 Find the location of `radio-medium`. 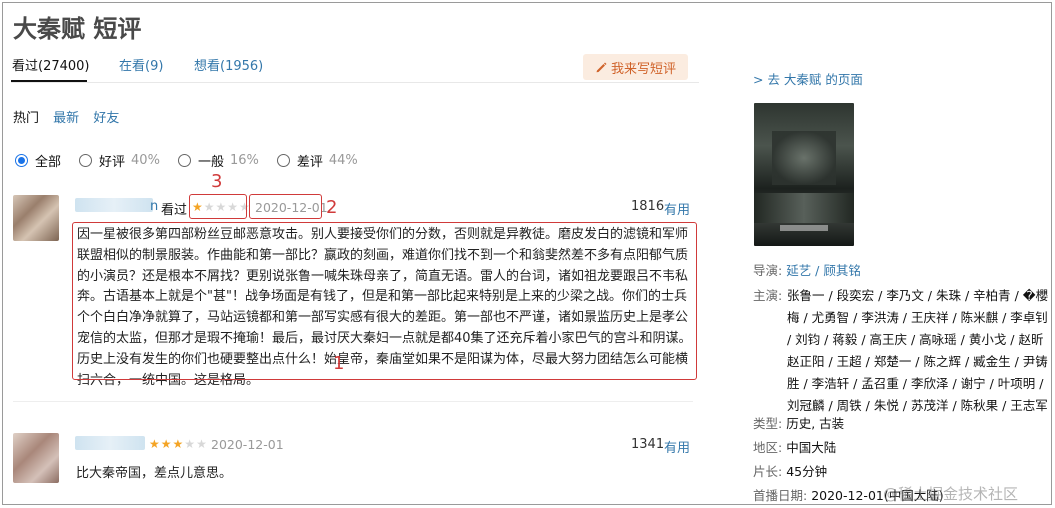

radio-medium is located at coordinates (184, 160).